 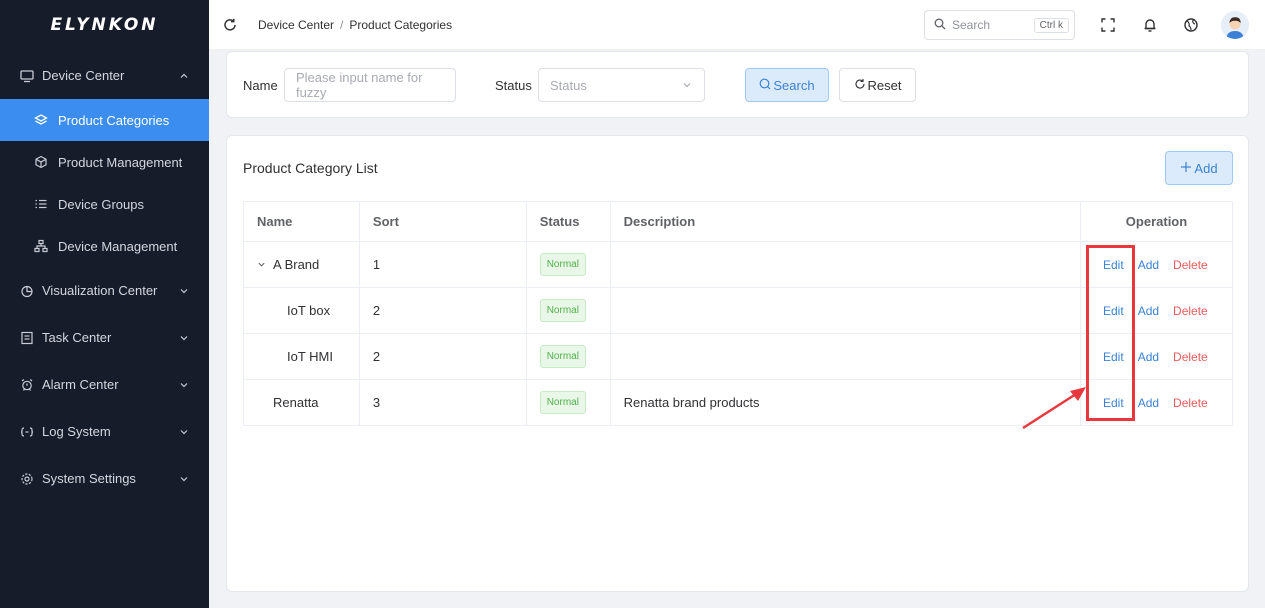 I want to click on refresh-icon, so click(x=230, y=25).